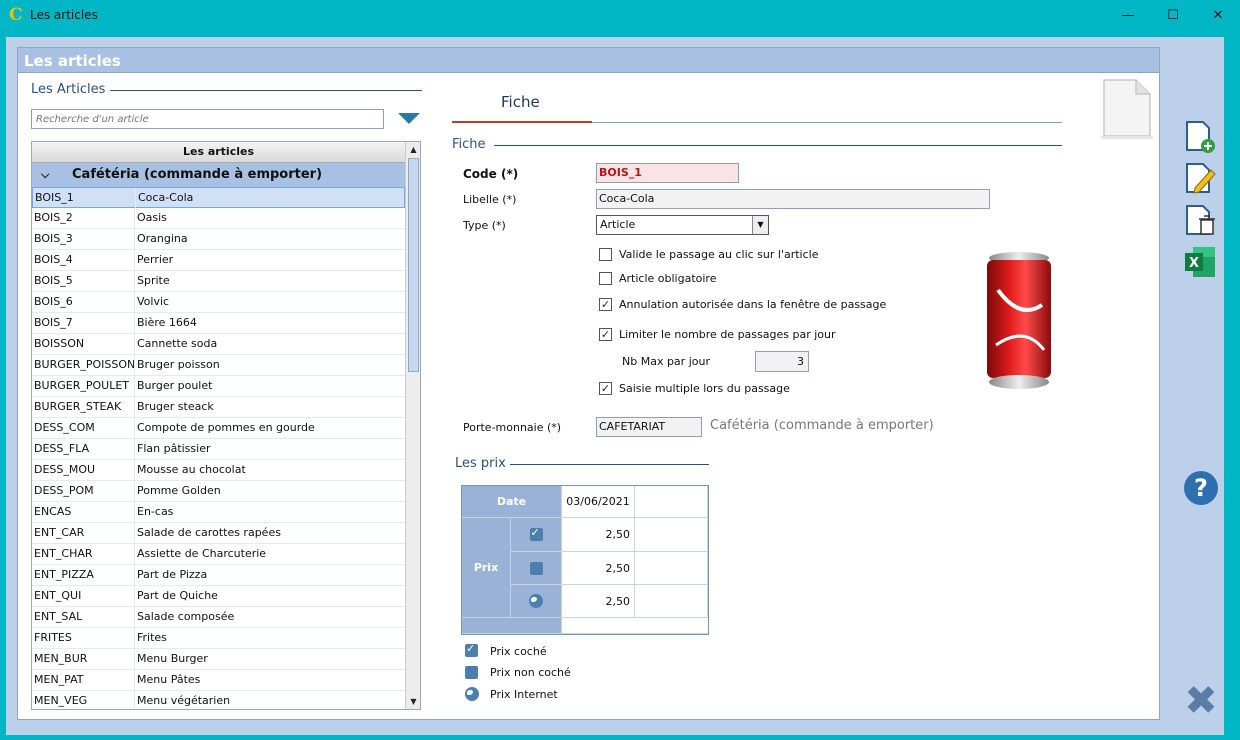 The image size is (1240, 740). I want to click on checkbox-annulation: ✓, so click(605, 304).